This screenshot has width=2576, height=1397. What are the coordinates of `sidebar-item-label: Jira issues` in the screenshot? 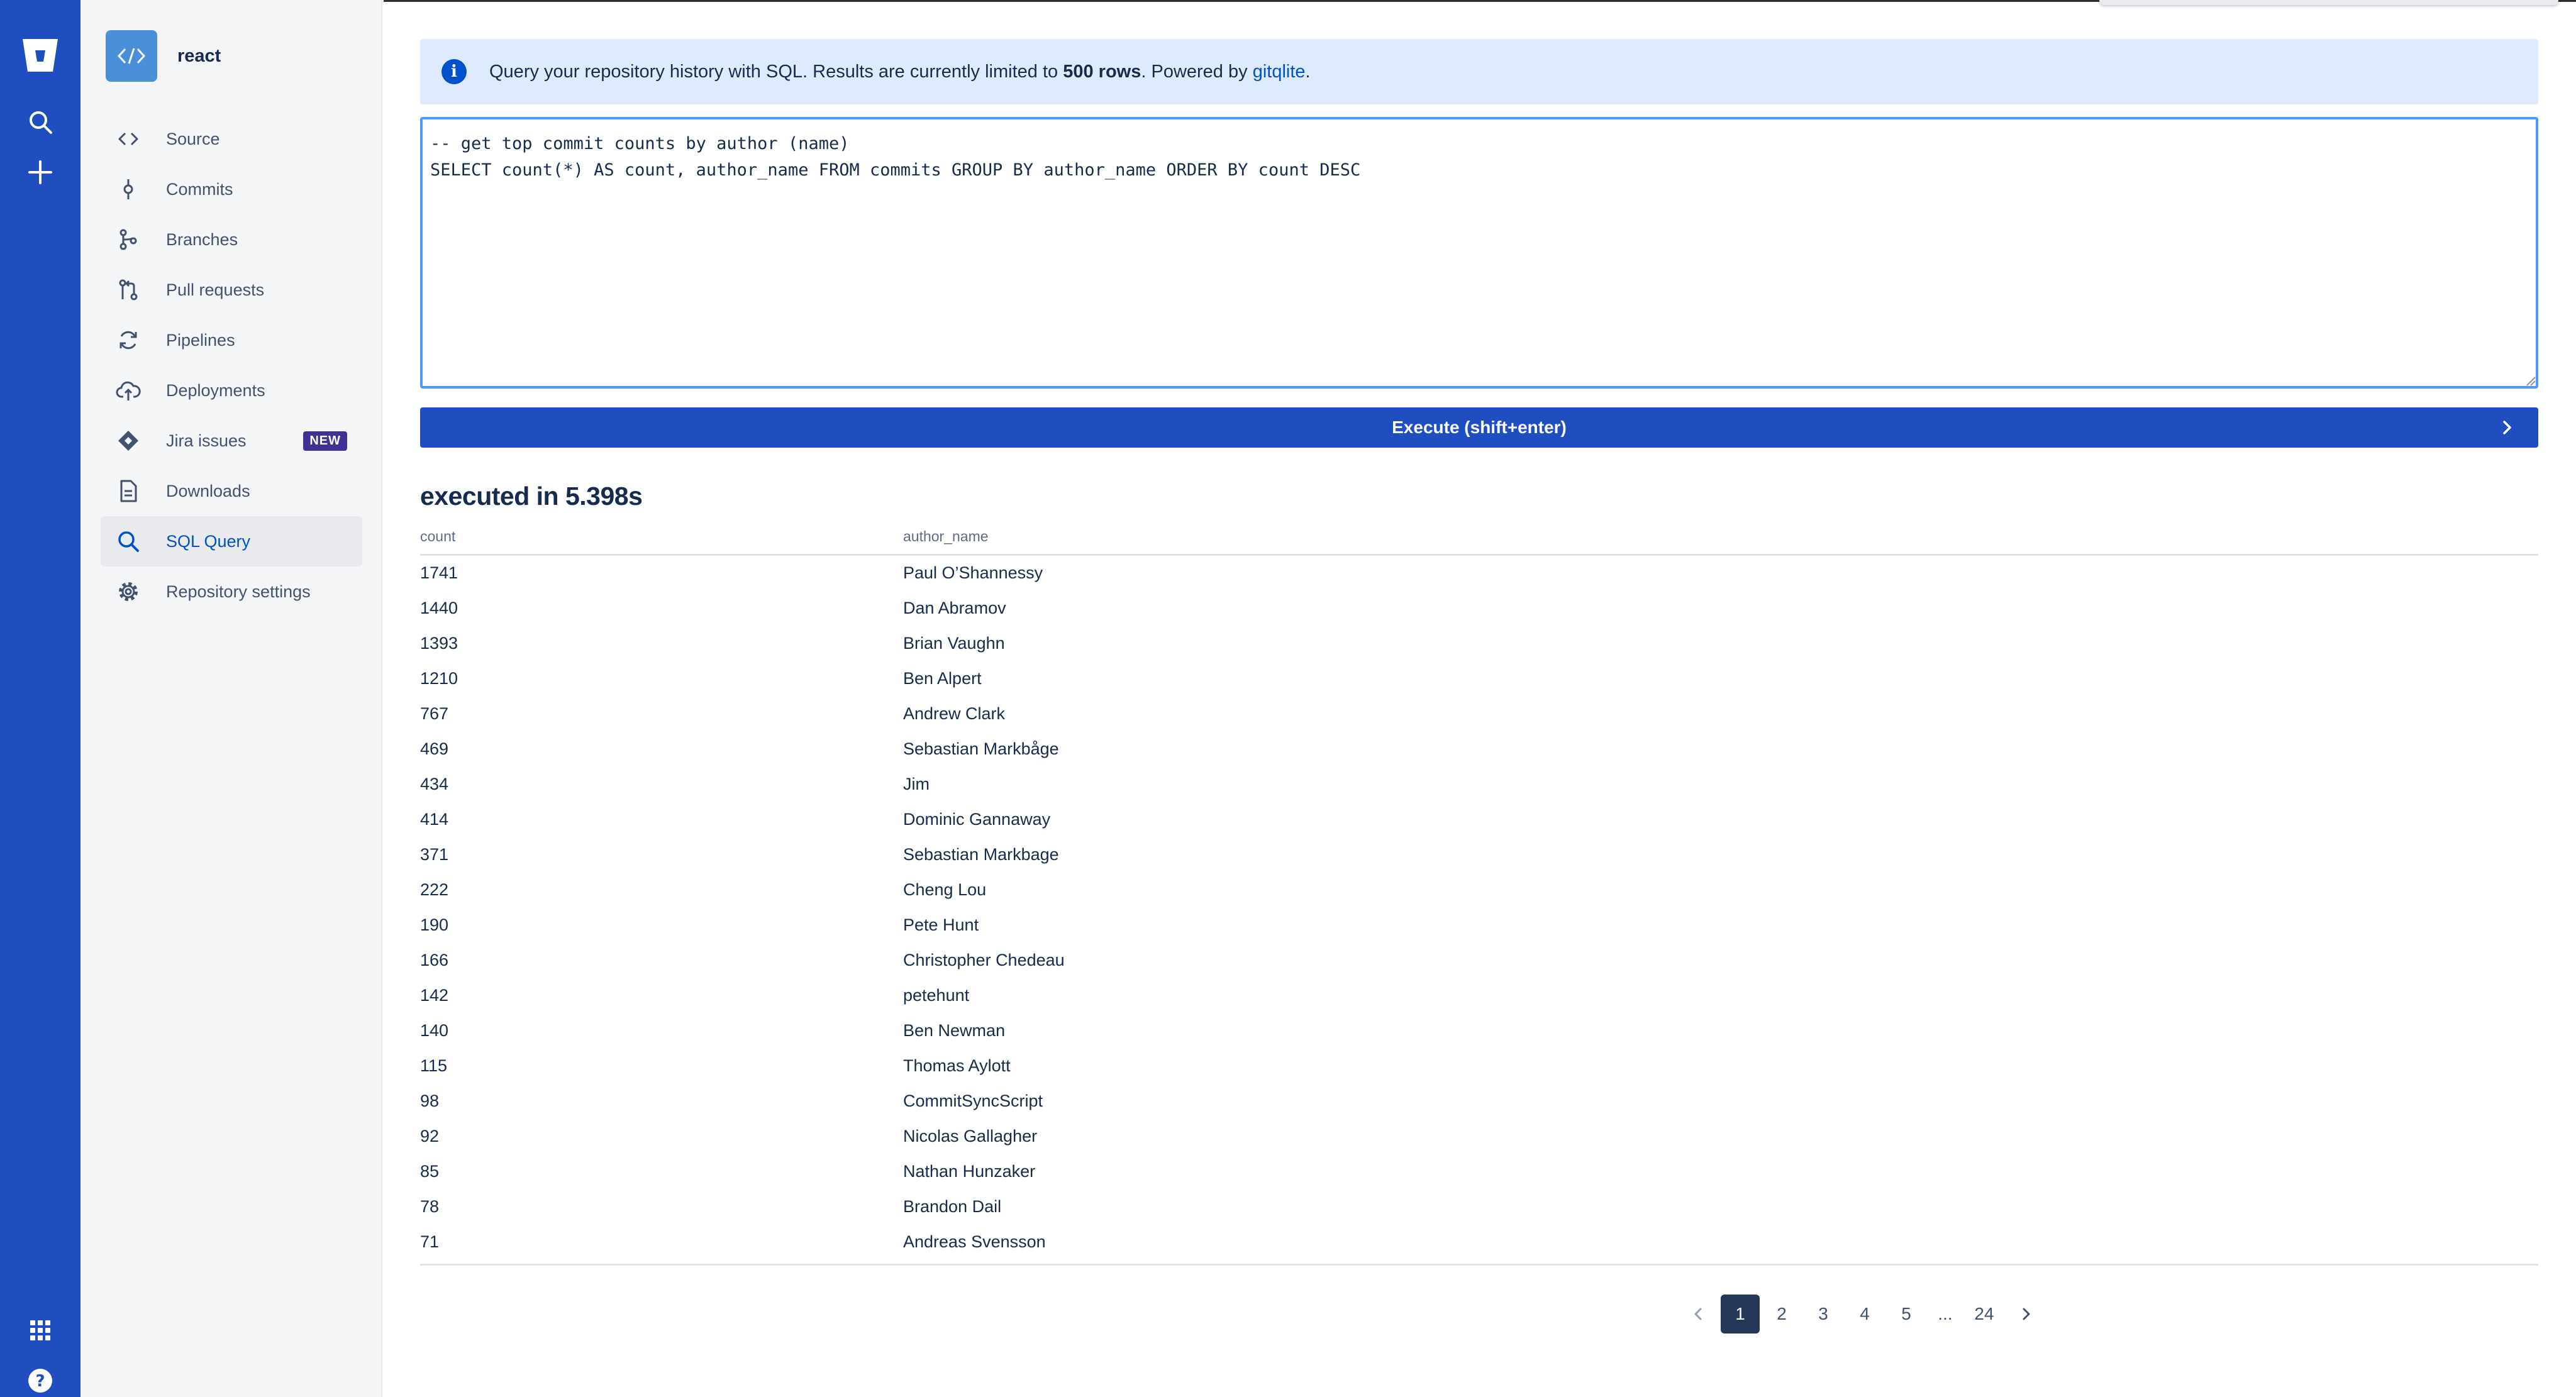 It's located at (206, 441).